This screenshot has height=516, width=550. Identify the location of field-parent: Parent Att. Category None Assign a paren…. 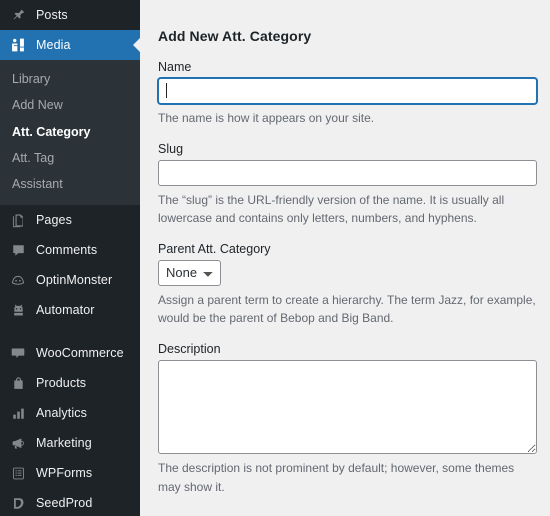
(348, 285).